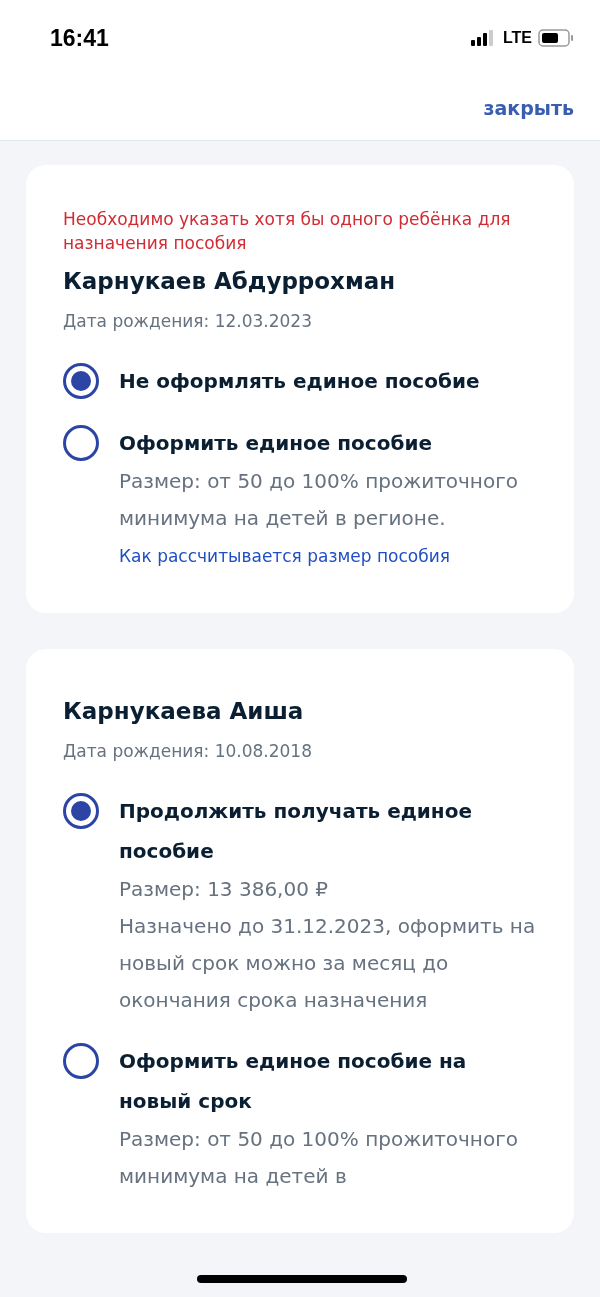 The image size is (600, 1297). I want to click on status-time: 16:41, so click(79, 38).